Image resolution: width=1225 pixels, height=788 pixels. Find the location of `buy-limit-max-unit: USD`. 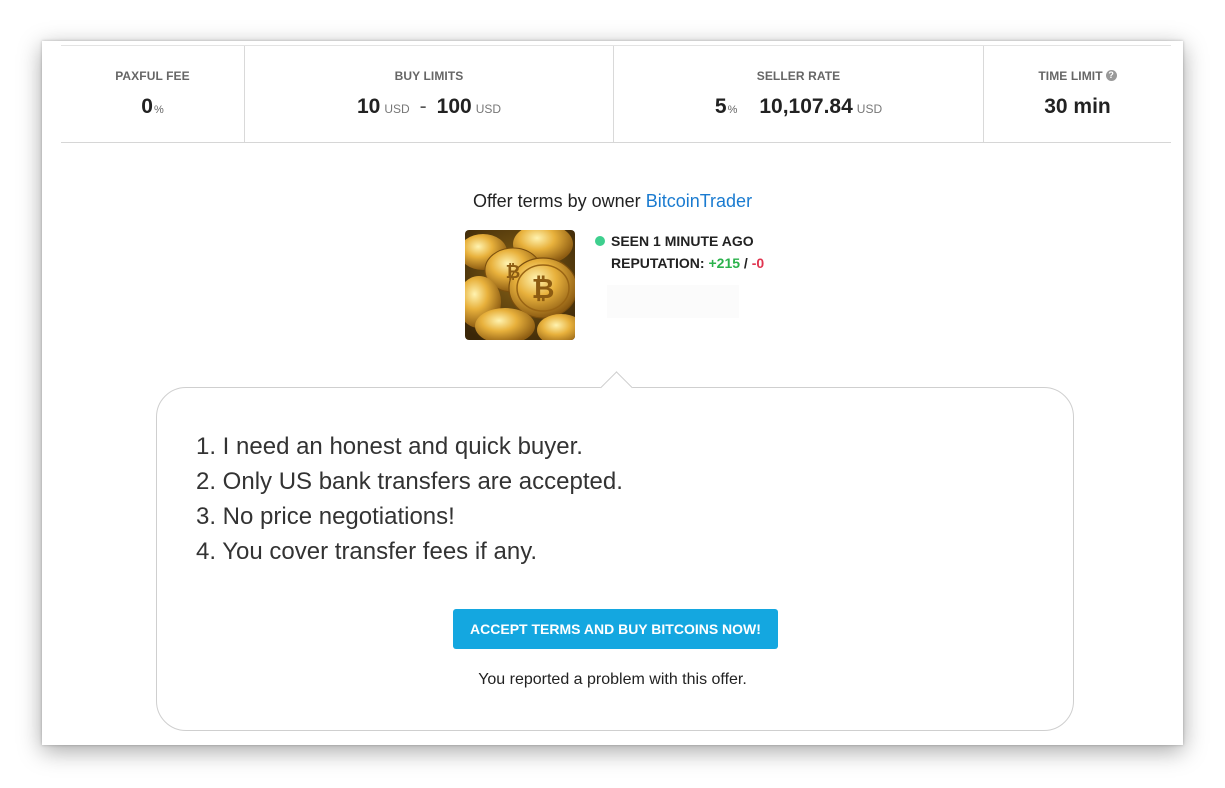

buy-limit-max-unit: USD is located at coordinates (488, 109).